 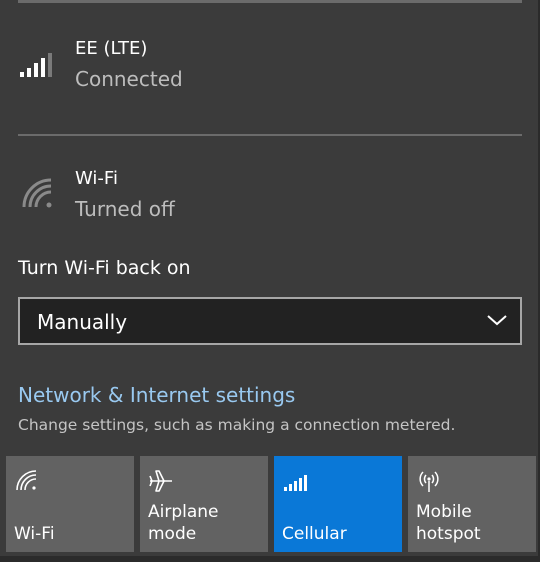 What do you see at coordinates (37, 193) in the screenshot?
I see `wifi-off-icon` at bounding box center [37, 193].